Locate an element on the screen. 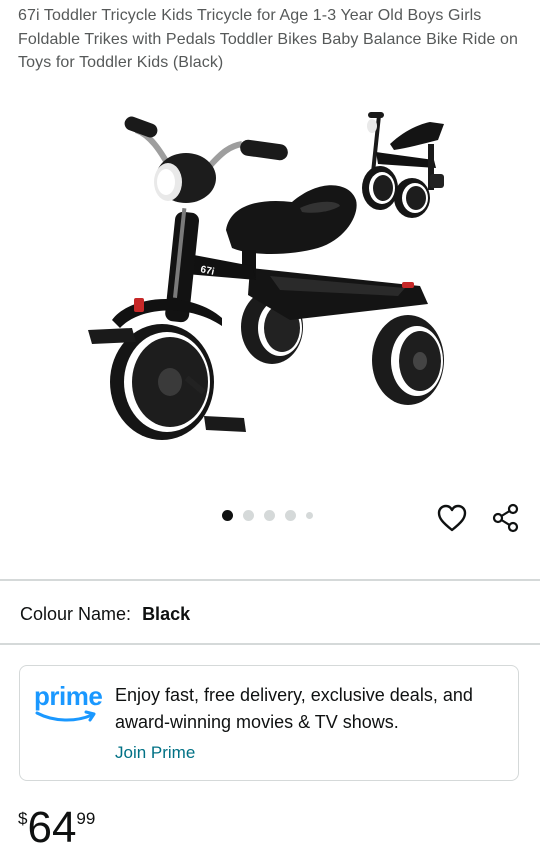 This screenshot has height=866, width=540. share-icon is located at coordinates (506, 518).